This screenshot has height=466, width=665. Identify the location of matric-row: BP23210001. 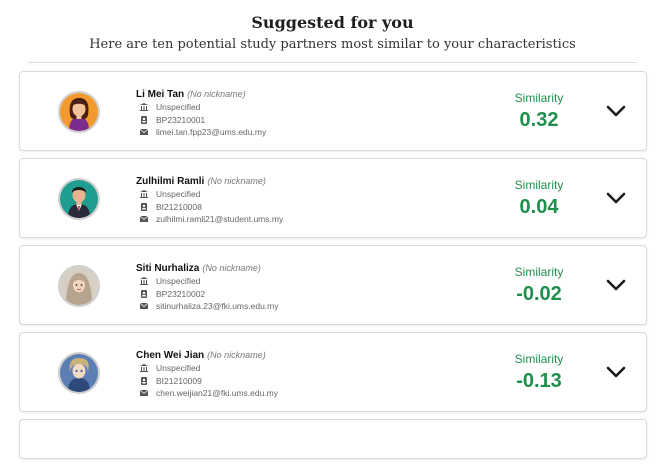
(172, 120).